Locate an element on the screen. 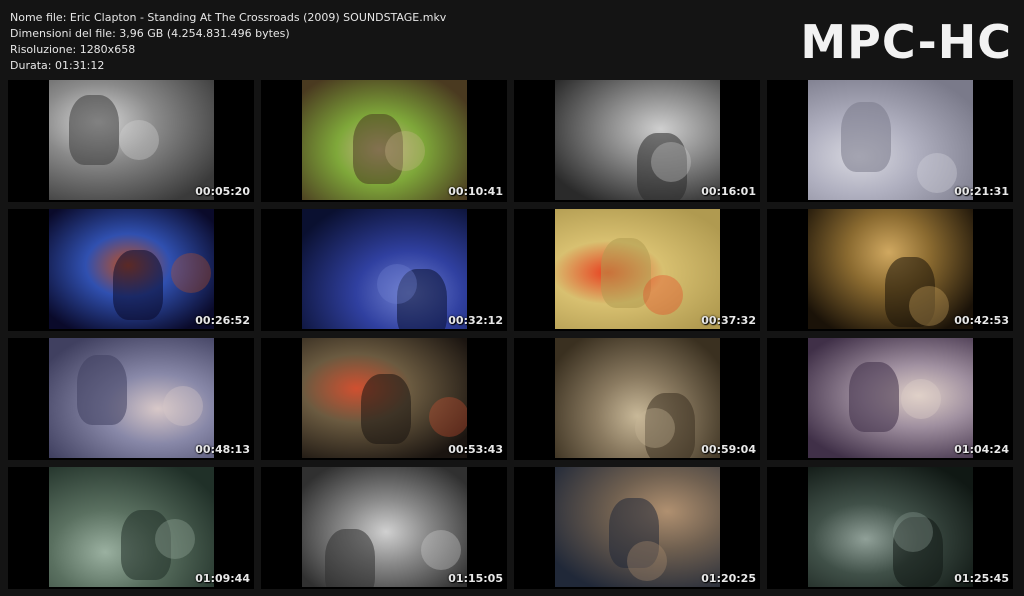  thumbnail: 00:53:43 is located at coordinates (384, 399).